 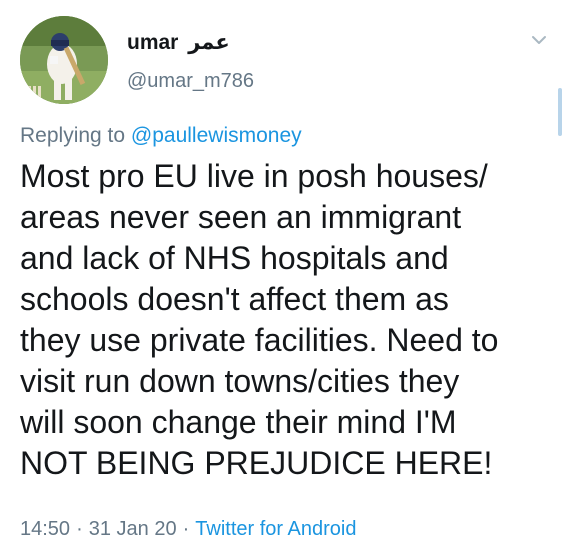 I want to click on tweet-text-line: and lack of NHS hospitals and, so click(x=234, y=258).